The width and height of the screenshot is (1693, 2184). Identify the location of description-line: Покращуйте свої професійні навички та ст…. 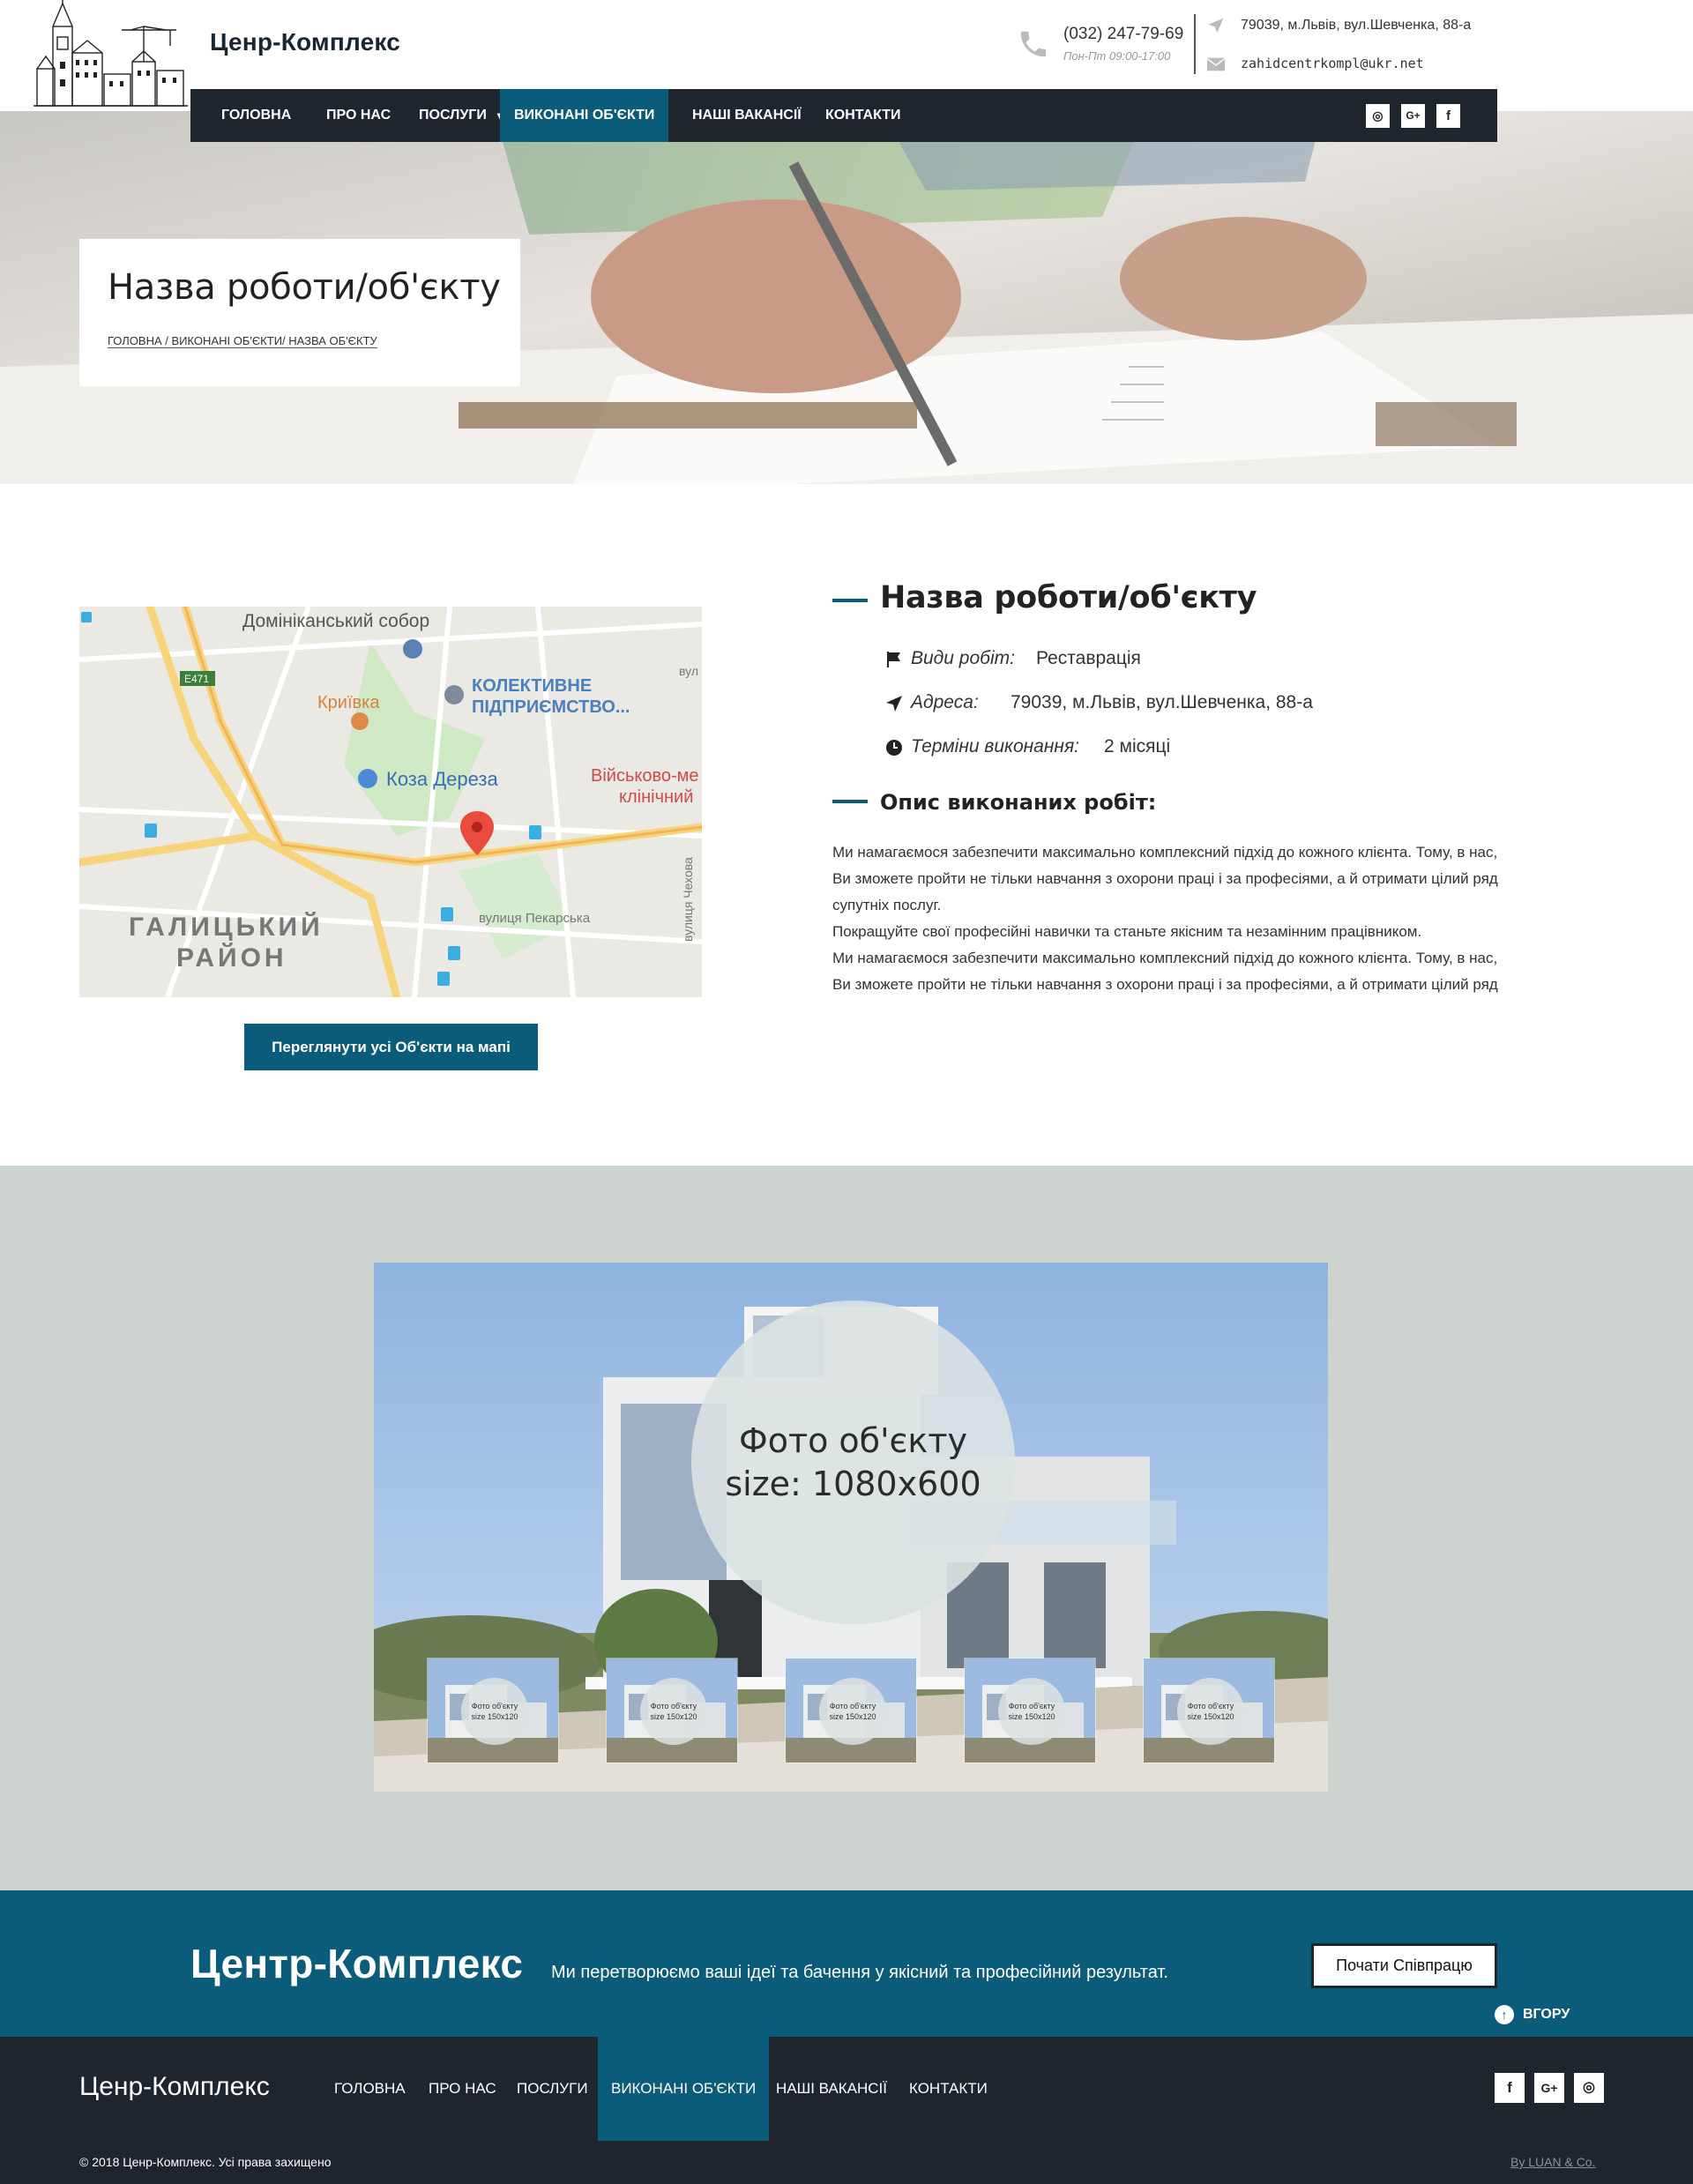
(1127, 931).